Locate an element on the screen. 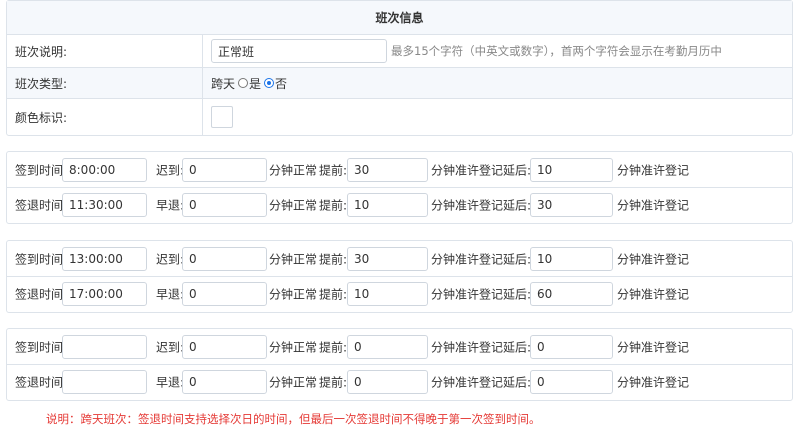  shift-name-row: 班次说明: 最多15个字符（中英文或数字），首两个字符会显示在考勤月历中 is located at coordinates (399, 51).